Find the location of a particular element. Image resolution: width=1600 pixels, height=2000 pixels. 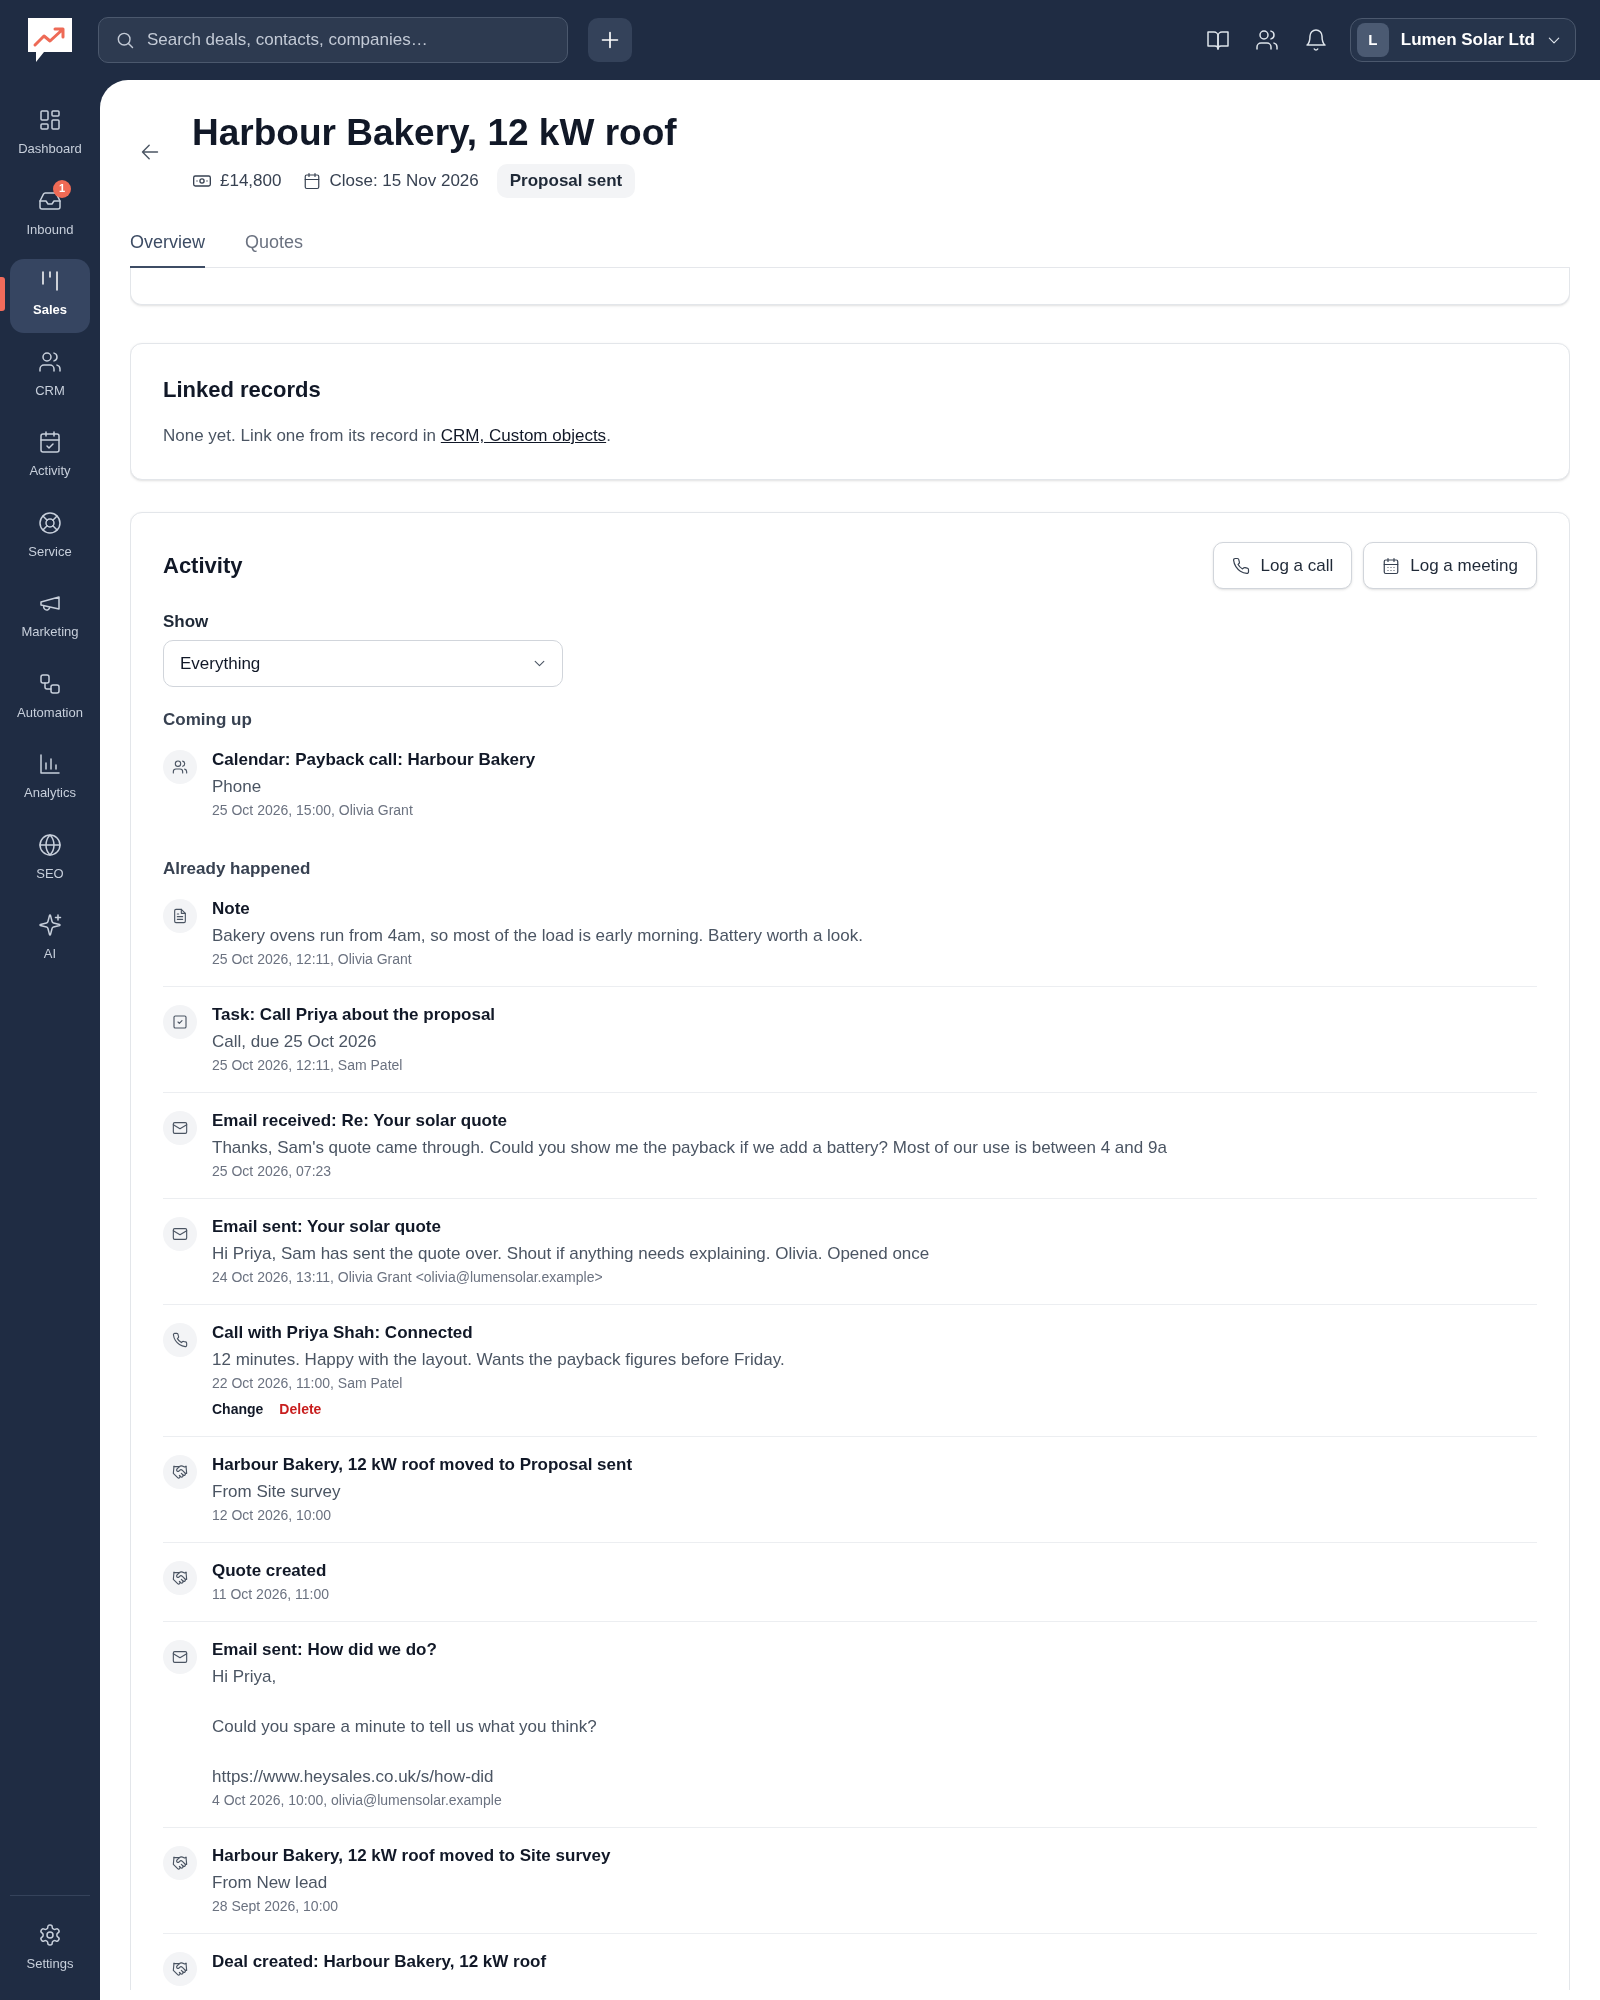

sidebar-item: 1 Inbound is located at coordinates (50, 215).